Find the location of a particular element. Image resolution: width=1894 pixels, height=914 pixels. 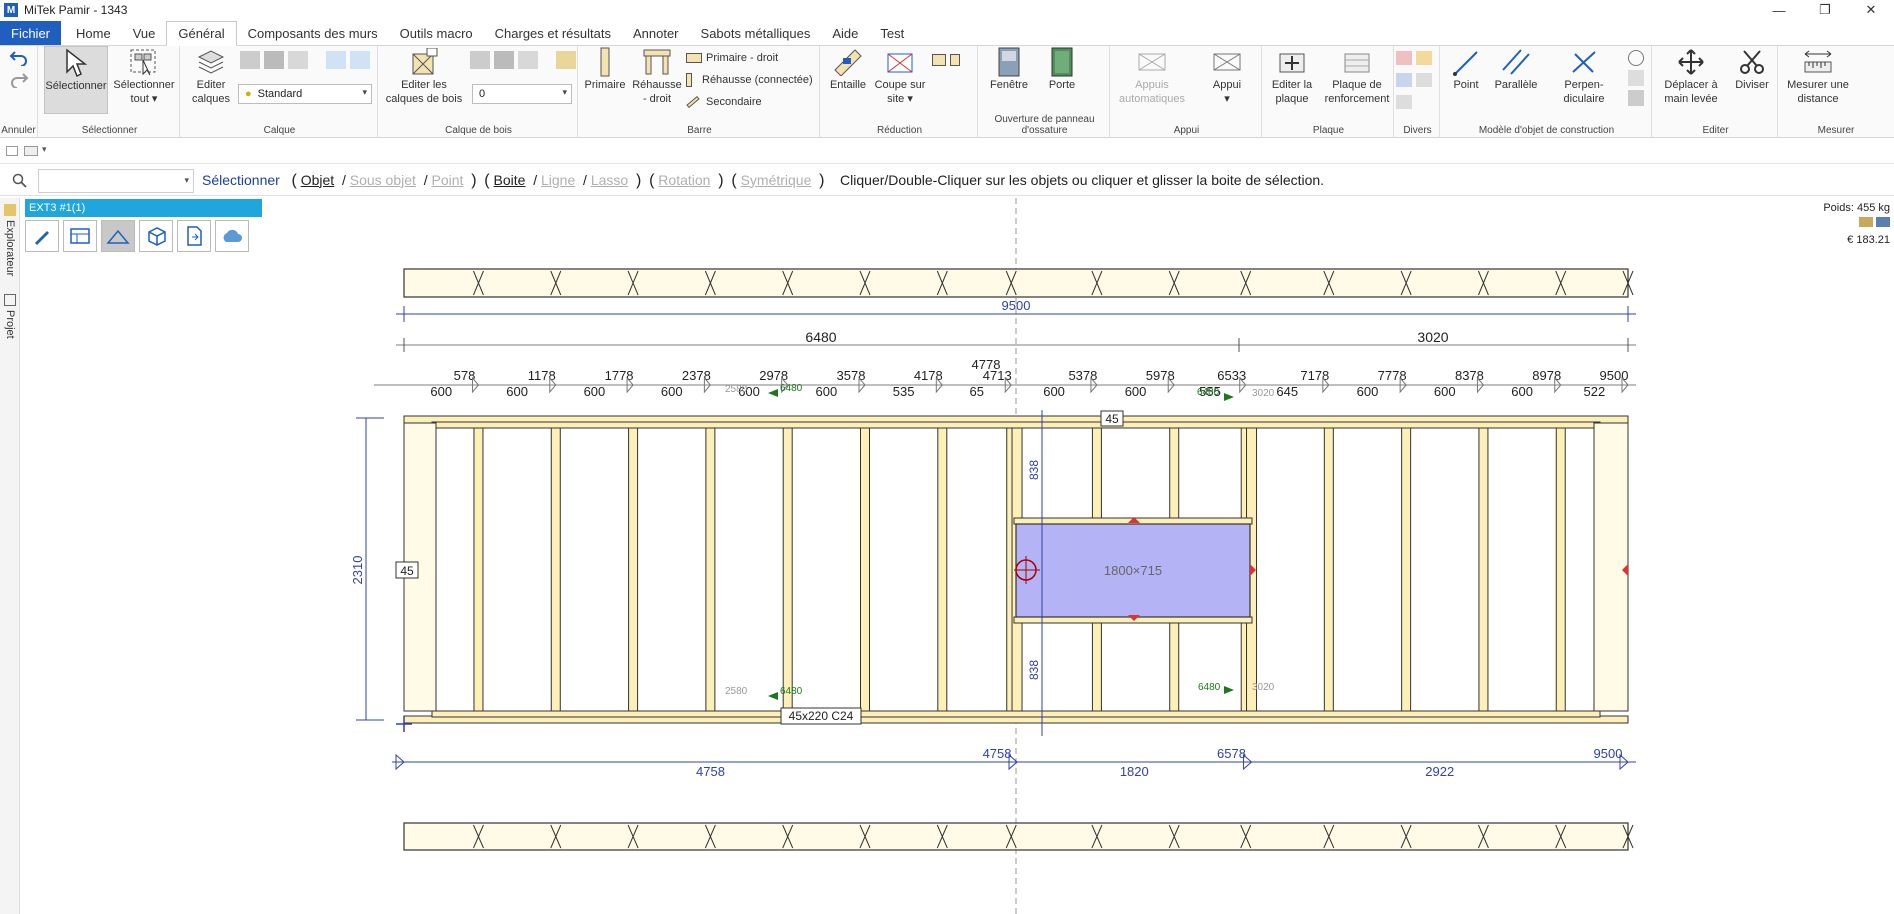

selectionner-button: Sélectionner is located at coordinates (76, 80).